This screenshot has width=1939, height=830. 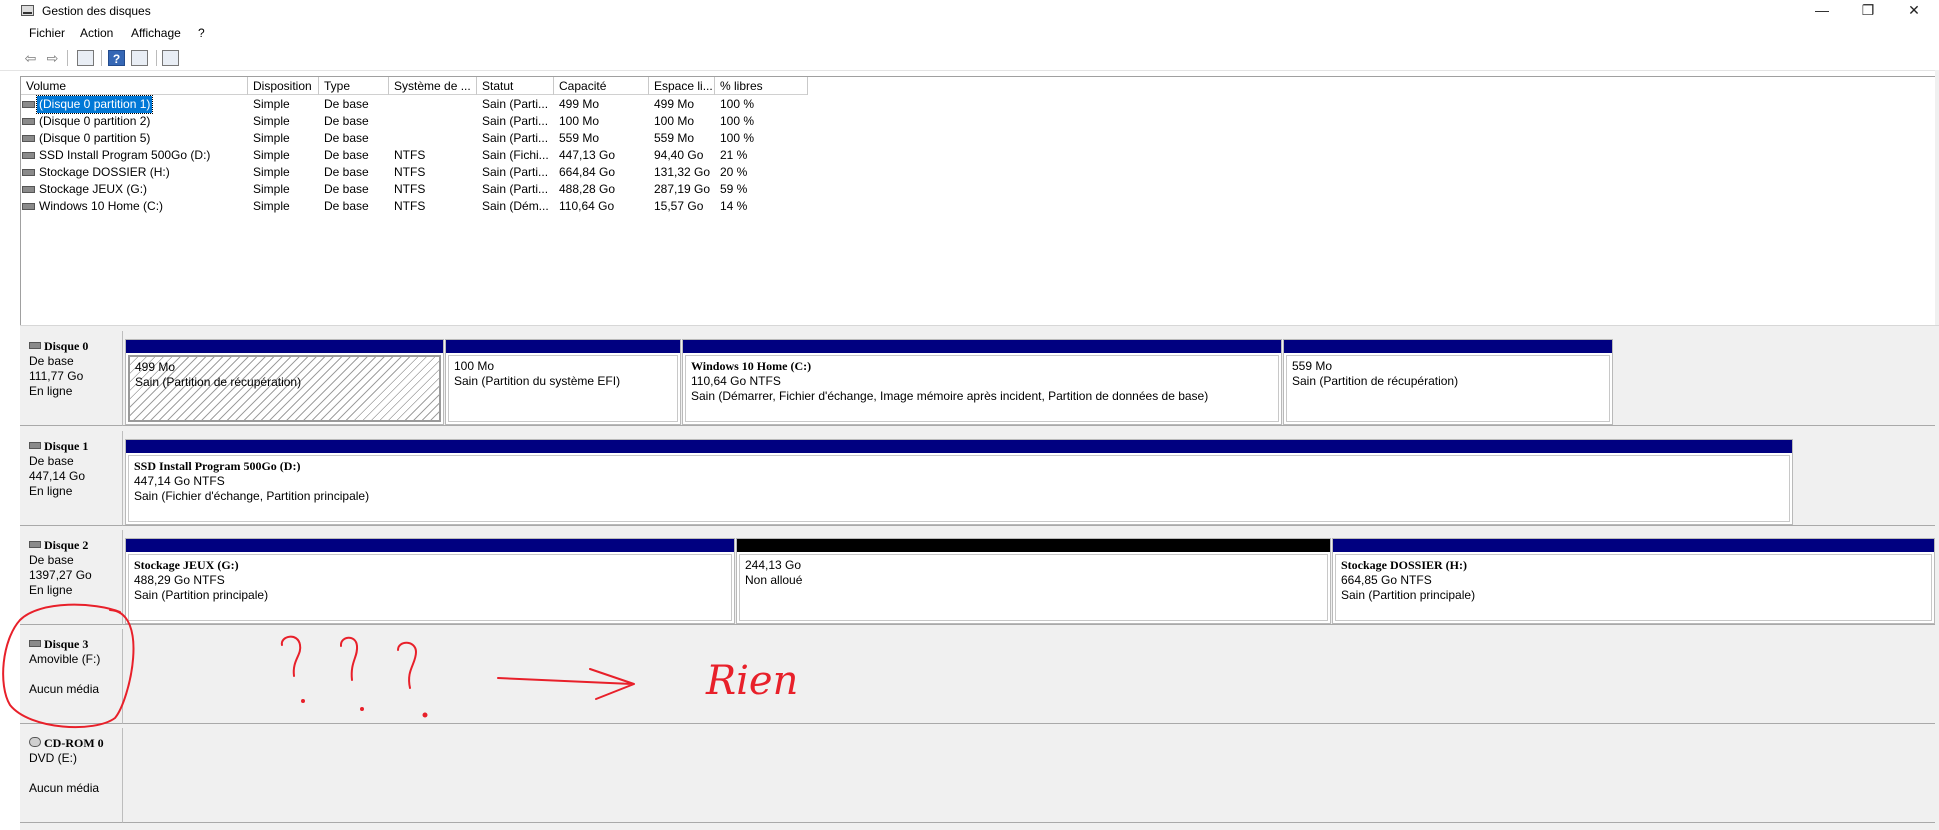 What do you see at coordinates (101, 58) in the screenshot?
I see `toolbar-separator` at bounding box center [101, 58].